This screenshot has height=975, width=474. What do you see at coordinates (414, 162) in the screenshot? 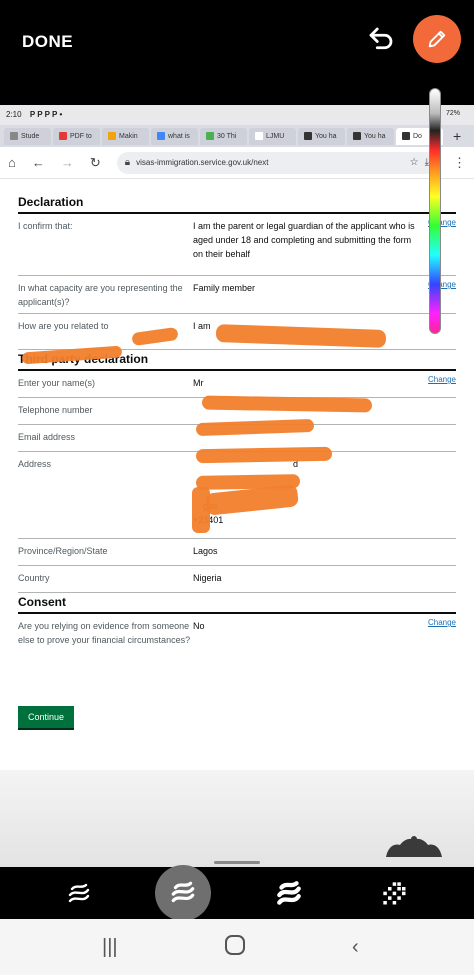
I see `star-icon: ☆` at bounding box center [414, 162].